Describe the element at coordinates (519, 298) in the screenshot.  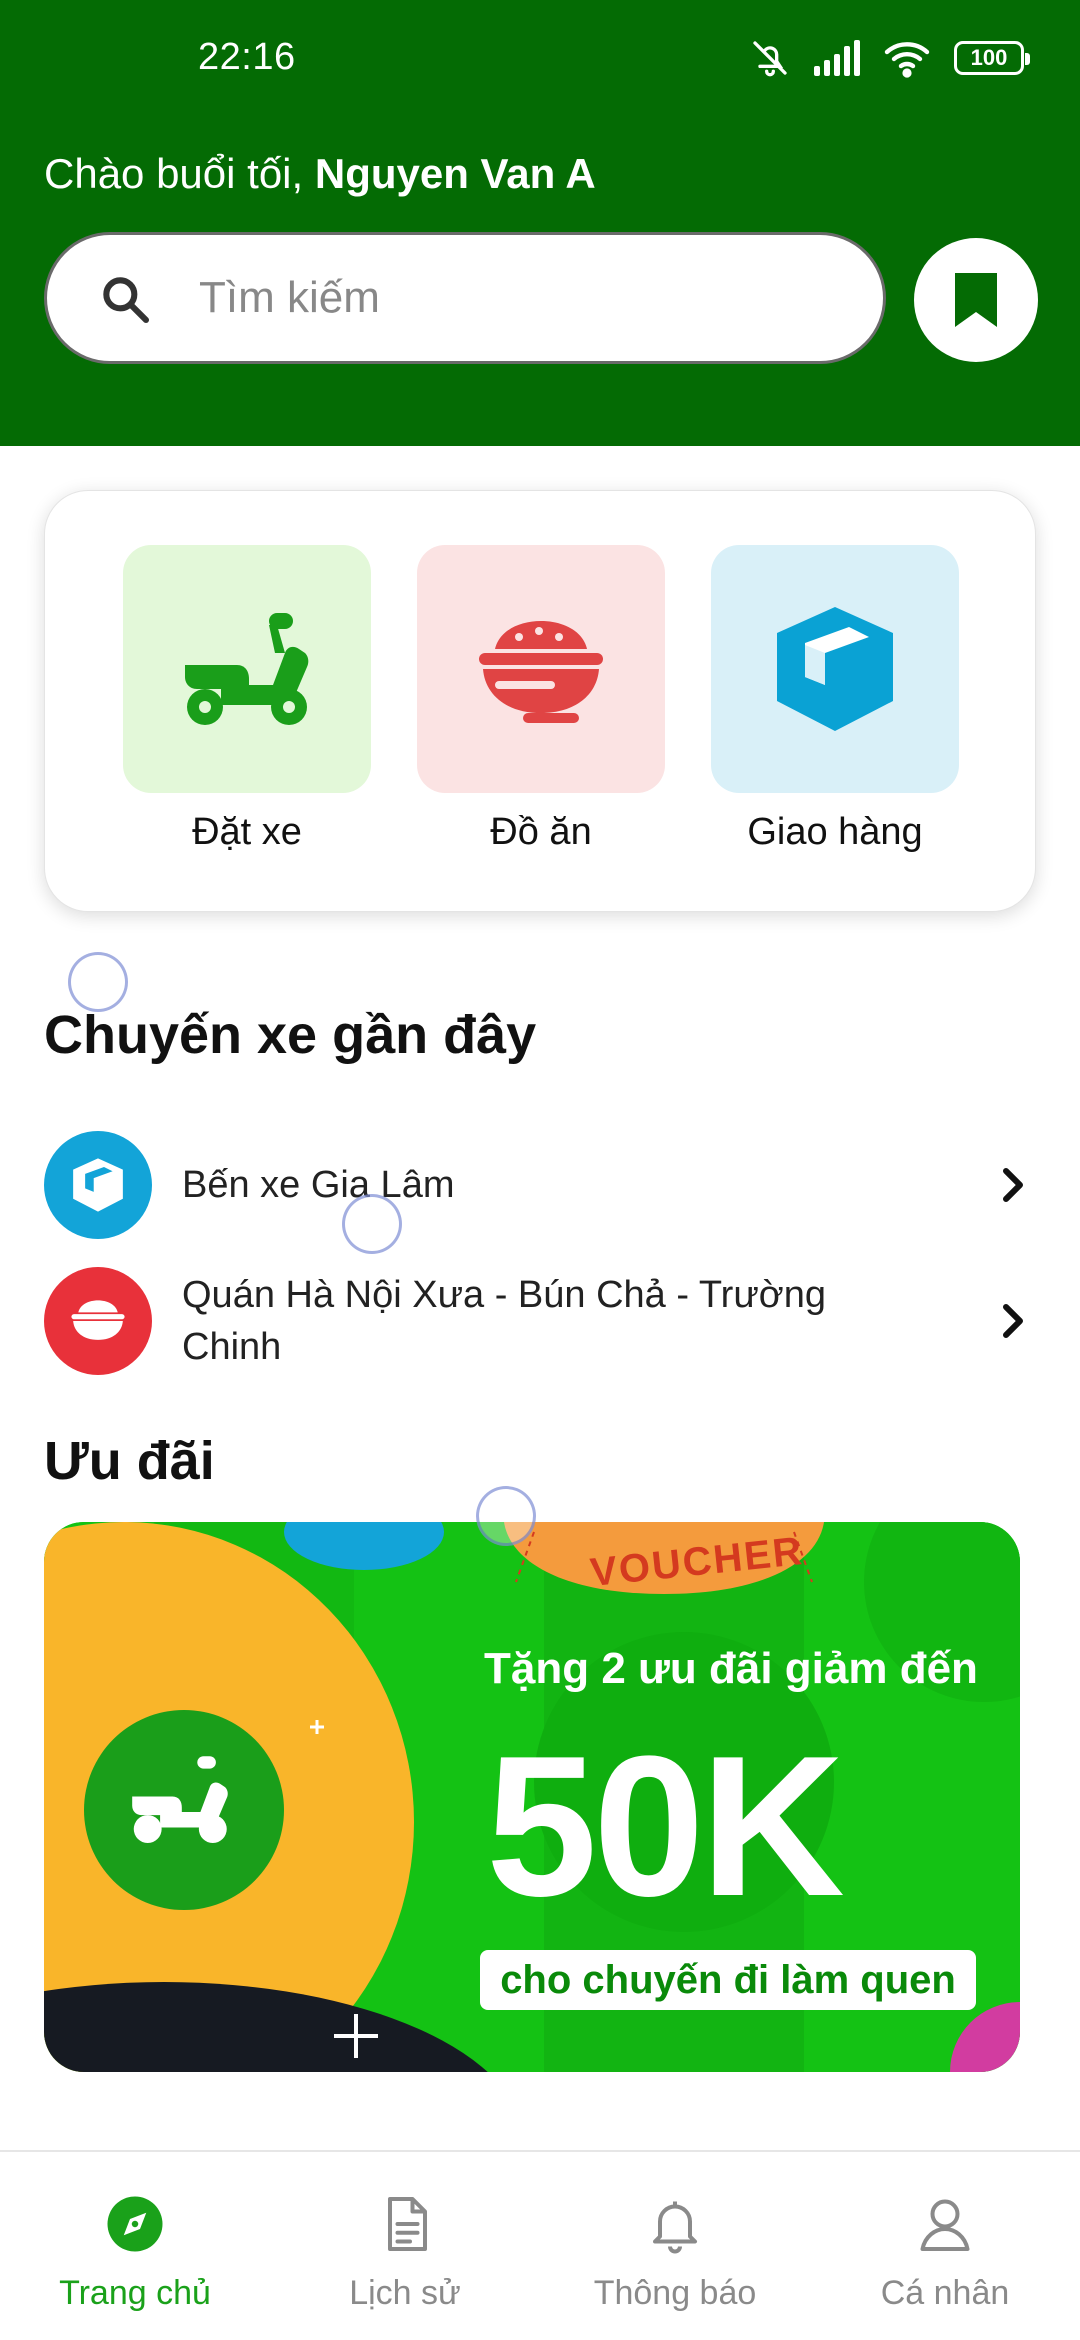
I see `search-input` at that location.